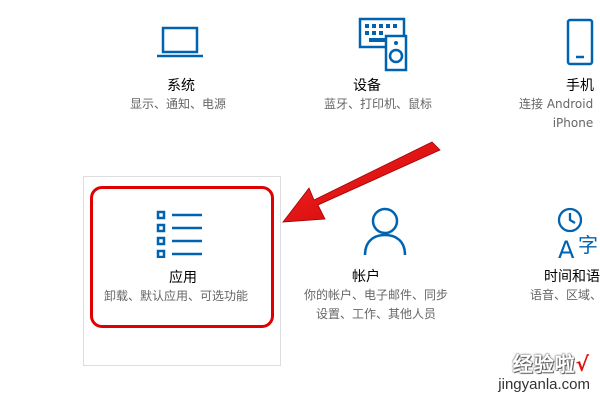  I want to click on tile-time-language-title: 时间和语, so click(572, 277).